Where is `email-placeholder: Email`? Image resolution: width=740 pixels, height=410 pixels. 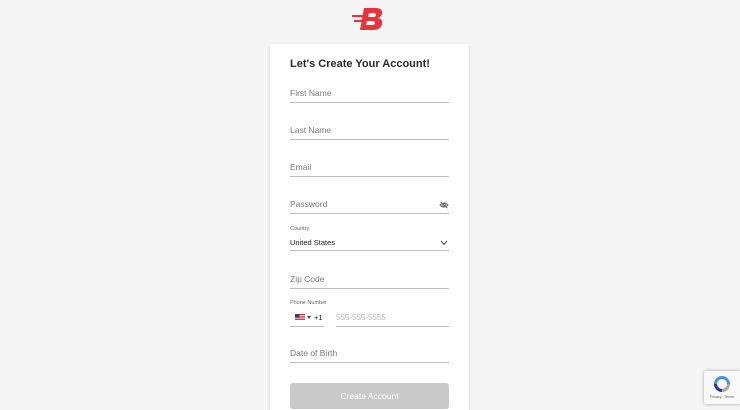 email-placeholder: Email is located at coordinates (301, 167).